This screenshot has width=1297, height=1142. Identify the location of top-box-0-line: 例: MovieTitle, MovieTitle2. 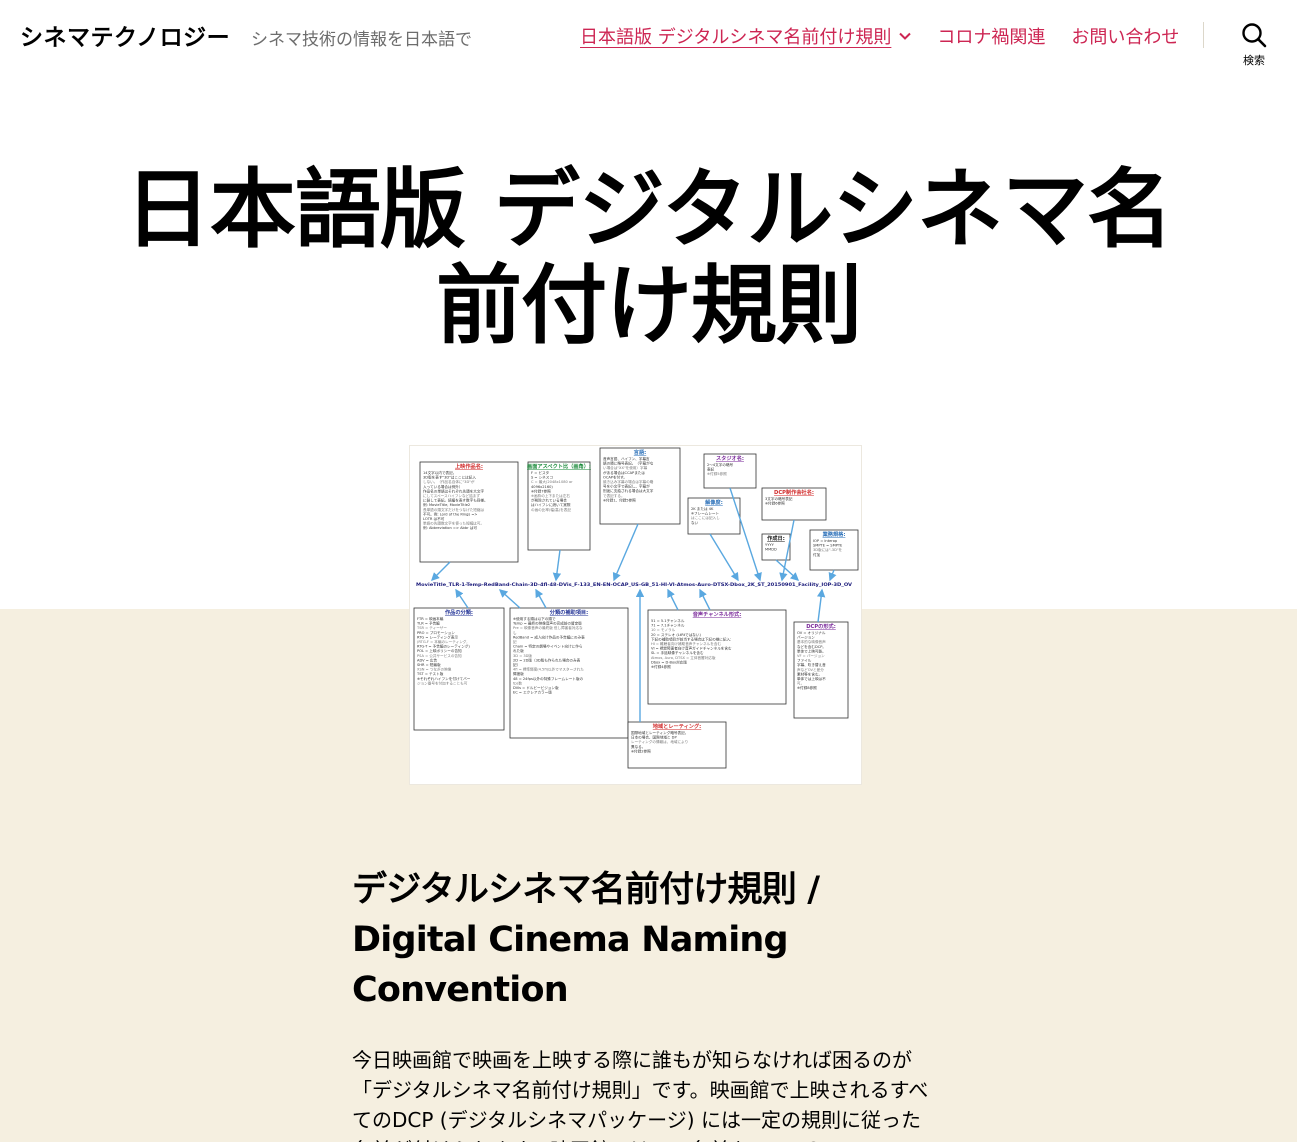
(446, 504).